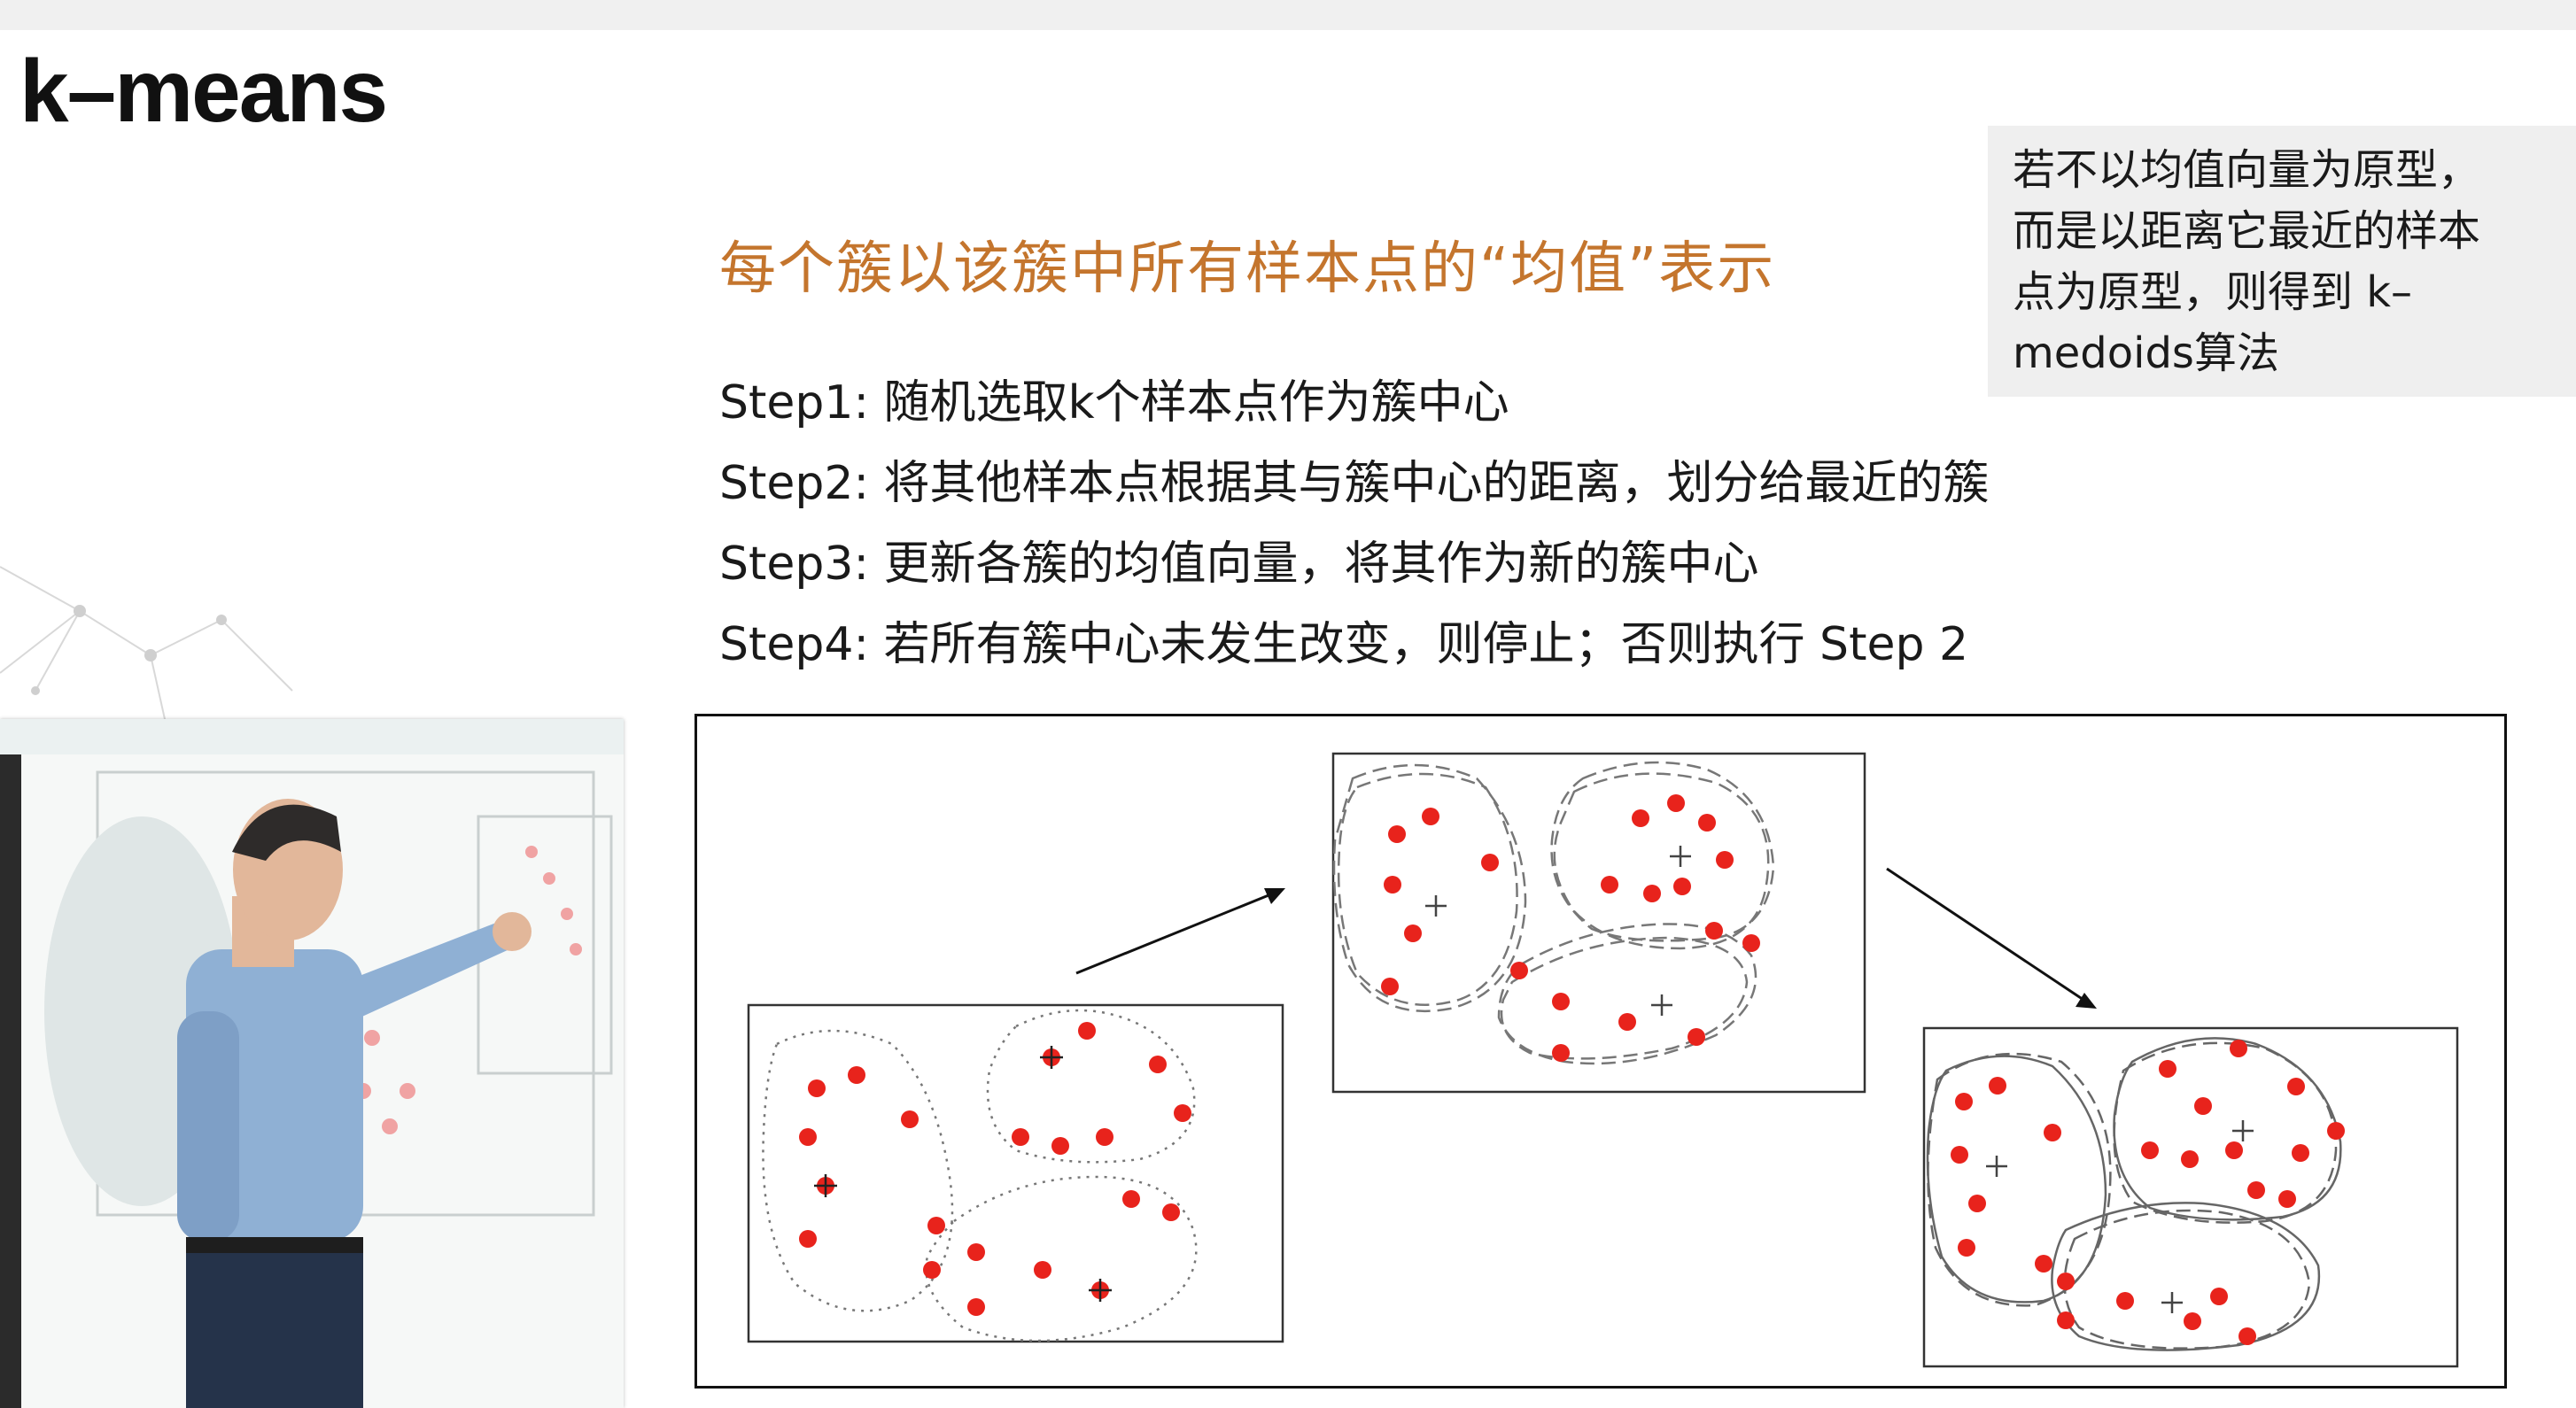 Image resolution: width=2576 pixels, height=1408 pixels. I want to click on step-item: Step3: 更新各簇的均值向量，将其作为新的簇中心, so click(1239, 564).